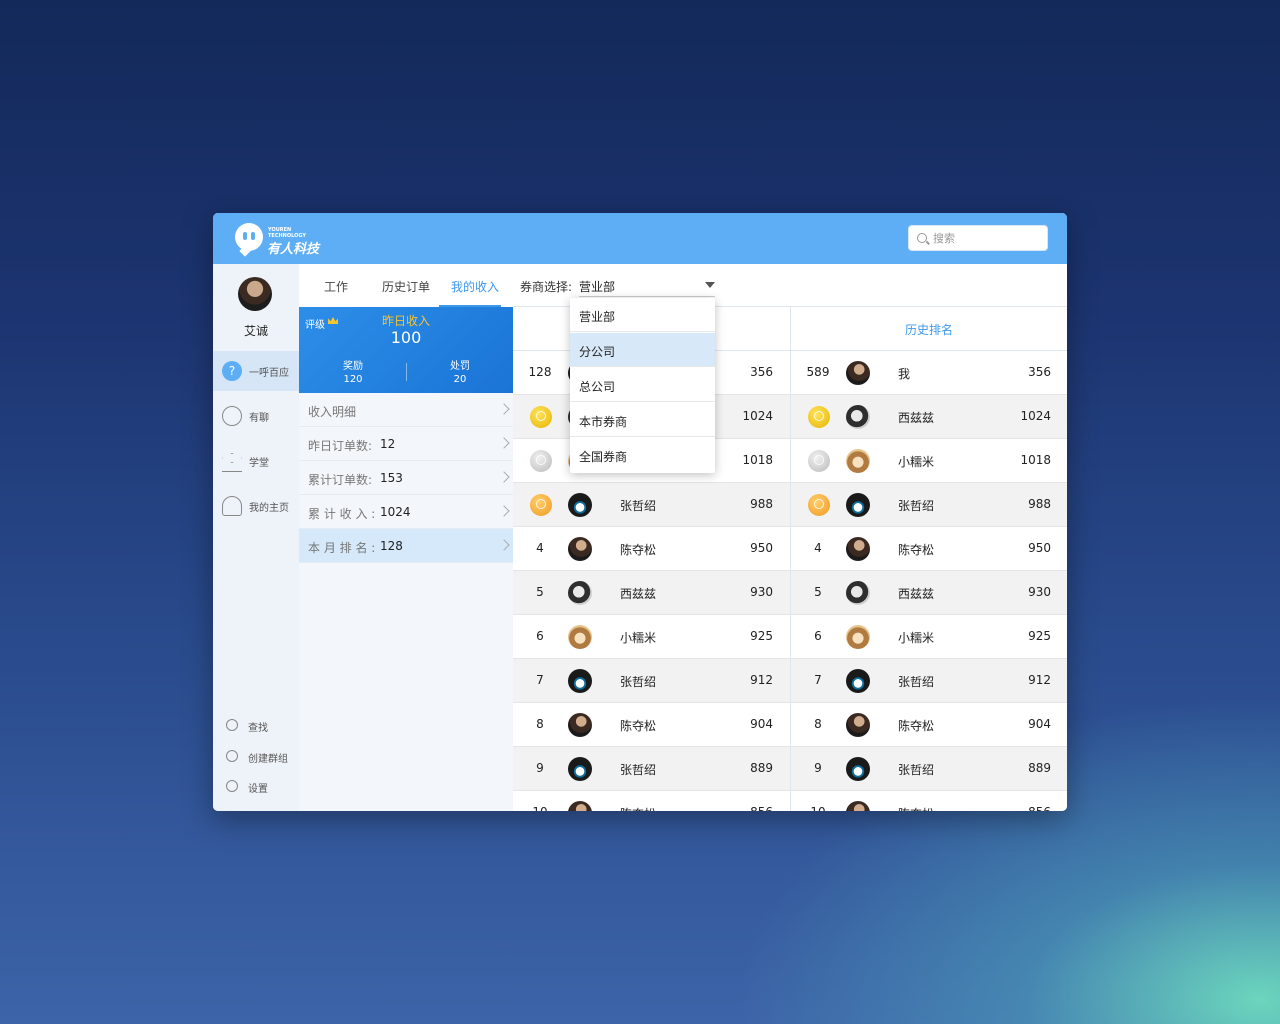 The height and width of the screenshot is (1024, 1280). What do you see at coordinates (504, 477) in the screenshot?
I see `chevron-right-icon` at bounding box center [504, 477].